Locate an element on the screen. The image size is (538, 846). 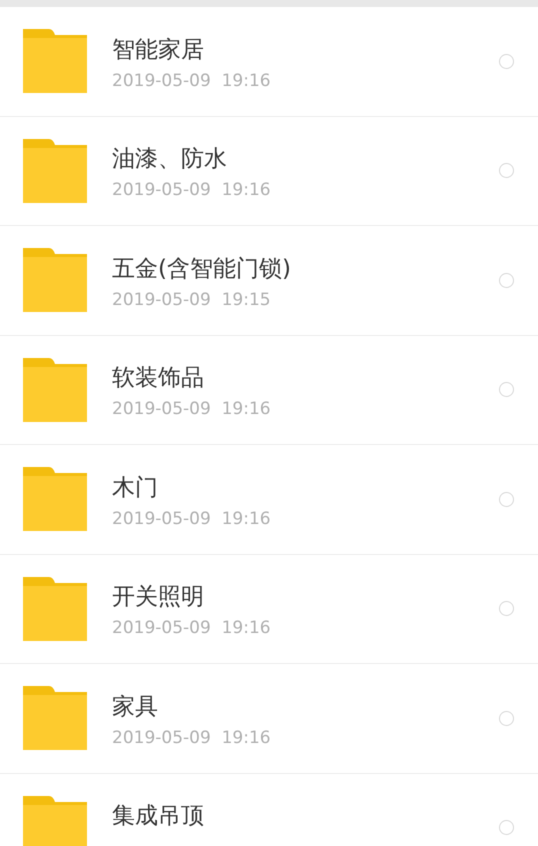
folder-name: 开关照明 is located at coordinates (158, 597).